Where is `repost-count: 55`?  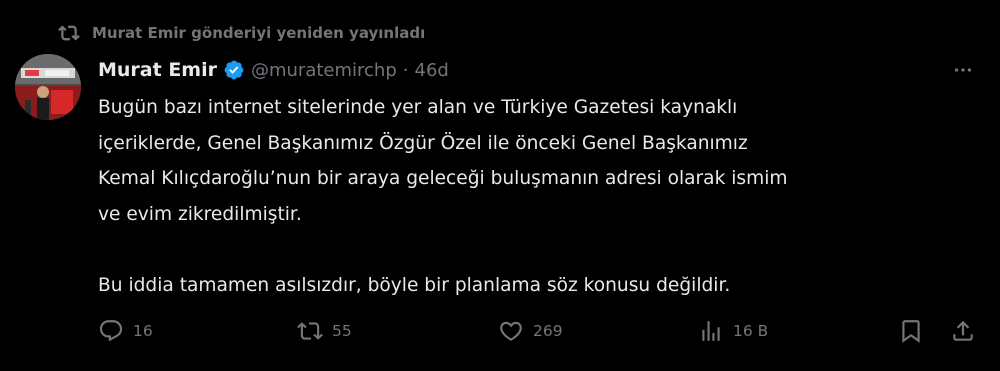
repost-count: 55 is located at coordinates (342, 331).